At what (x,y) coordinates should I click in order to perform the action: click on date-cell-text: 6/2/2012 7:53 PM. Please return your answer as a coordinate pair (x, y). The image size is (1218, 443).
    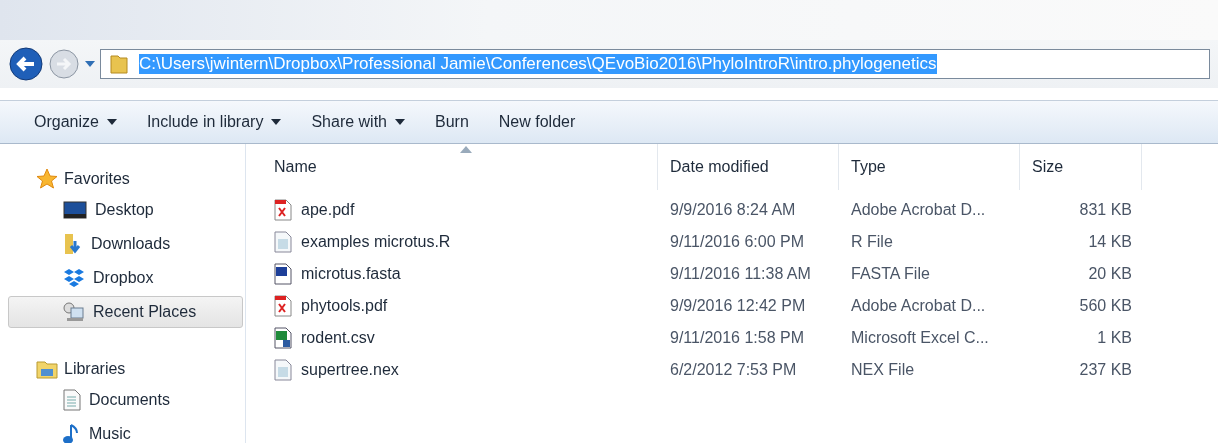
    Looking at the image, I should click on (733, 370).